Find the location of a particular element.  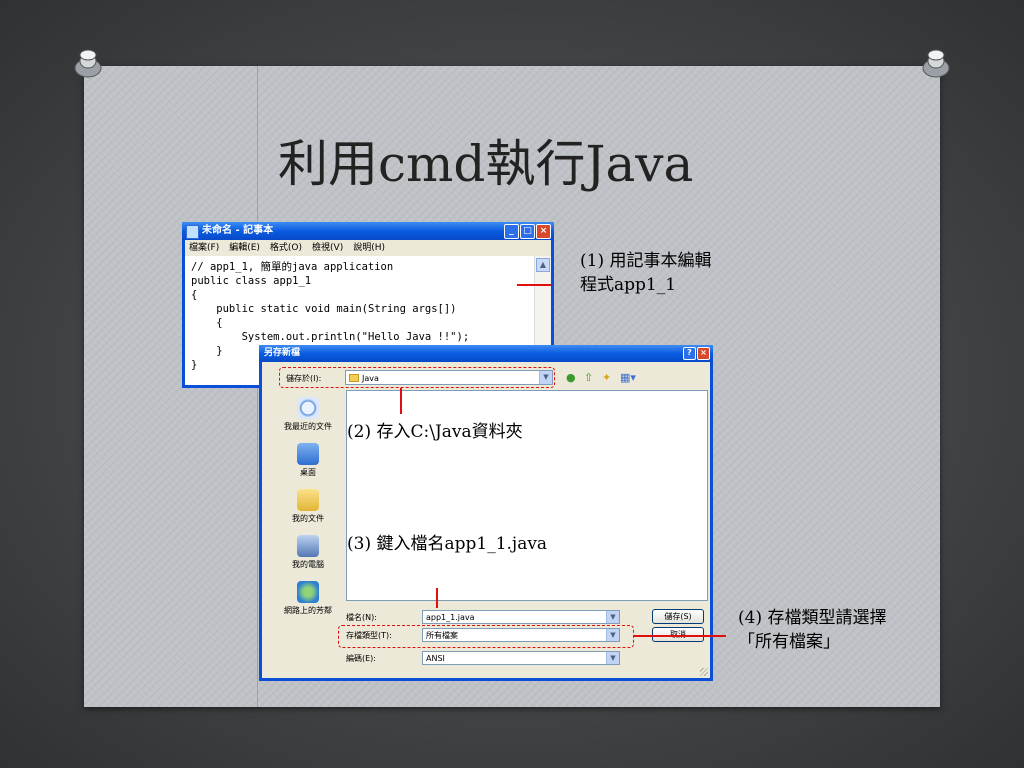

step4-pointer-line is located at coordinates (680, 636).